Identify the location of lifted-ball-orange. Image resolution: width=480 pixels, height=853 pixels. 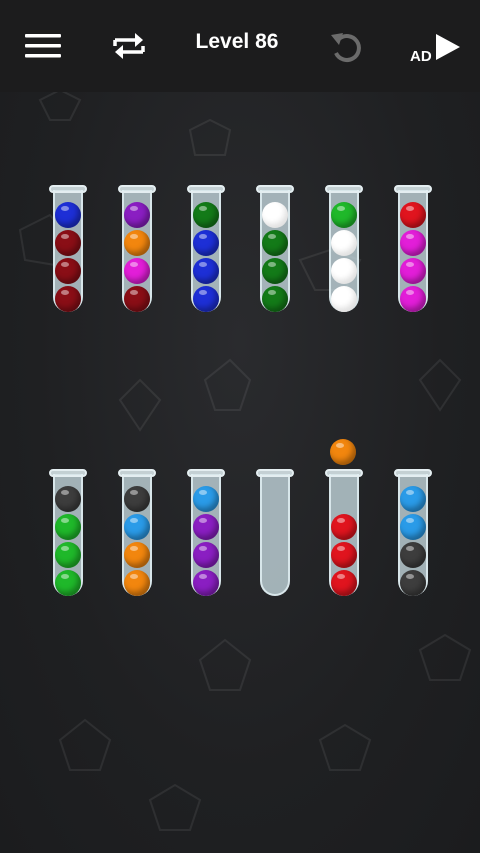
(343, 452).